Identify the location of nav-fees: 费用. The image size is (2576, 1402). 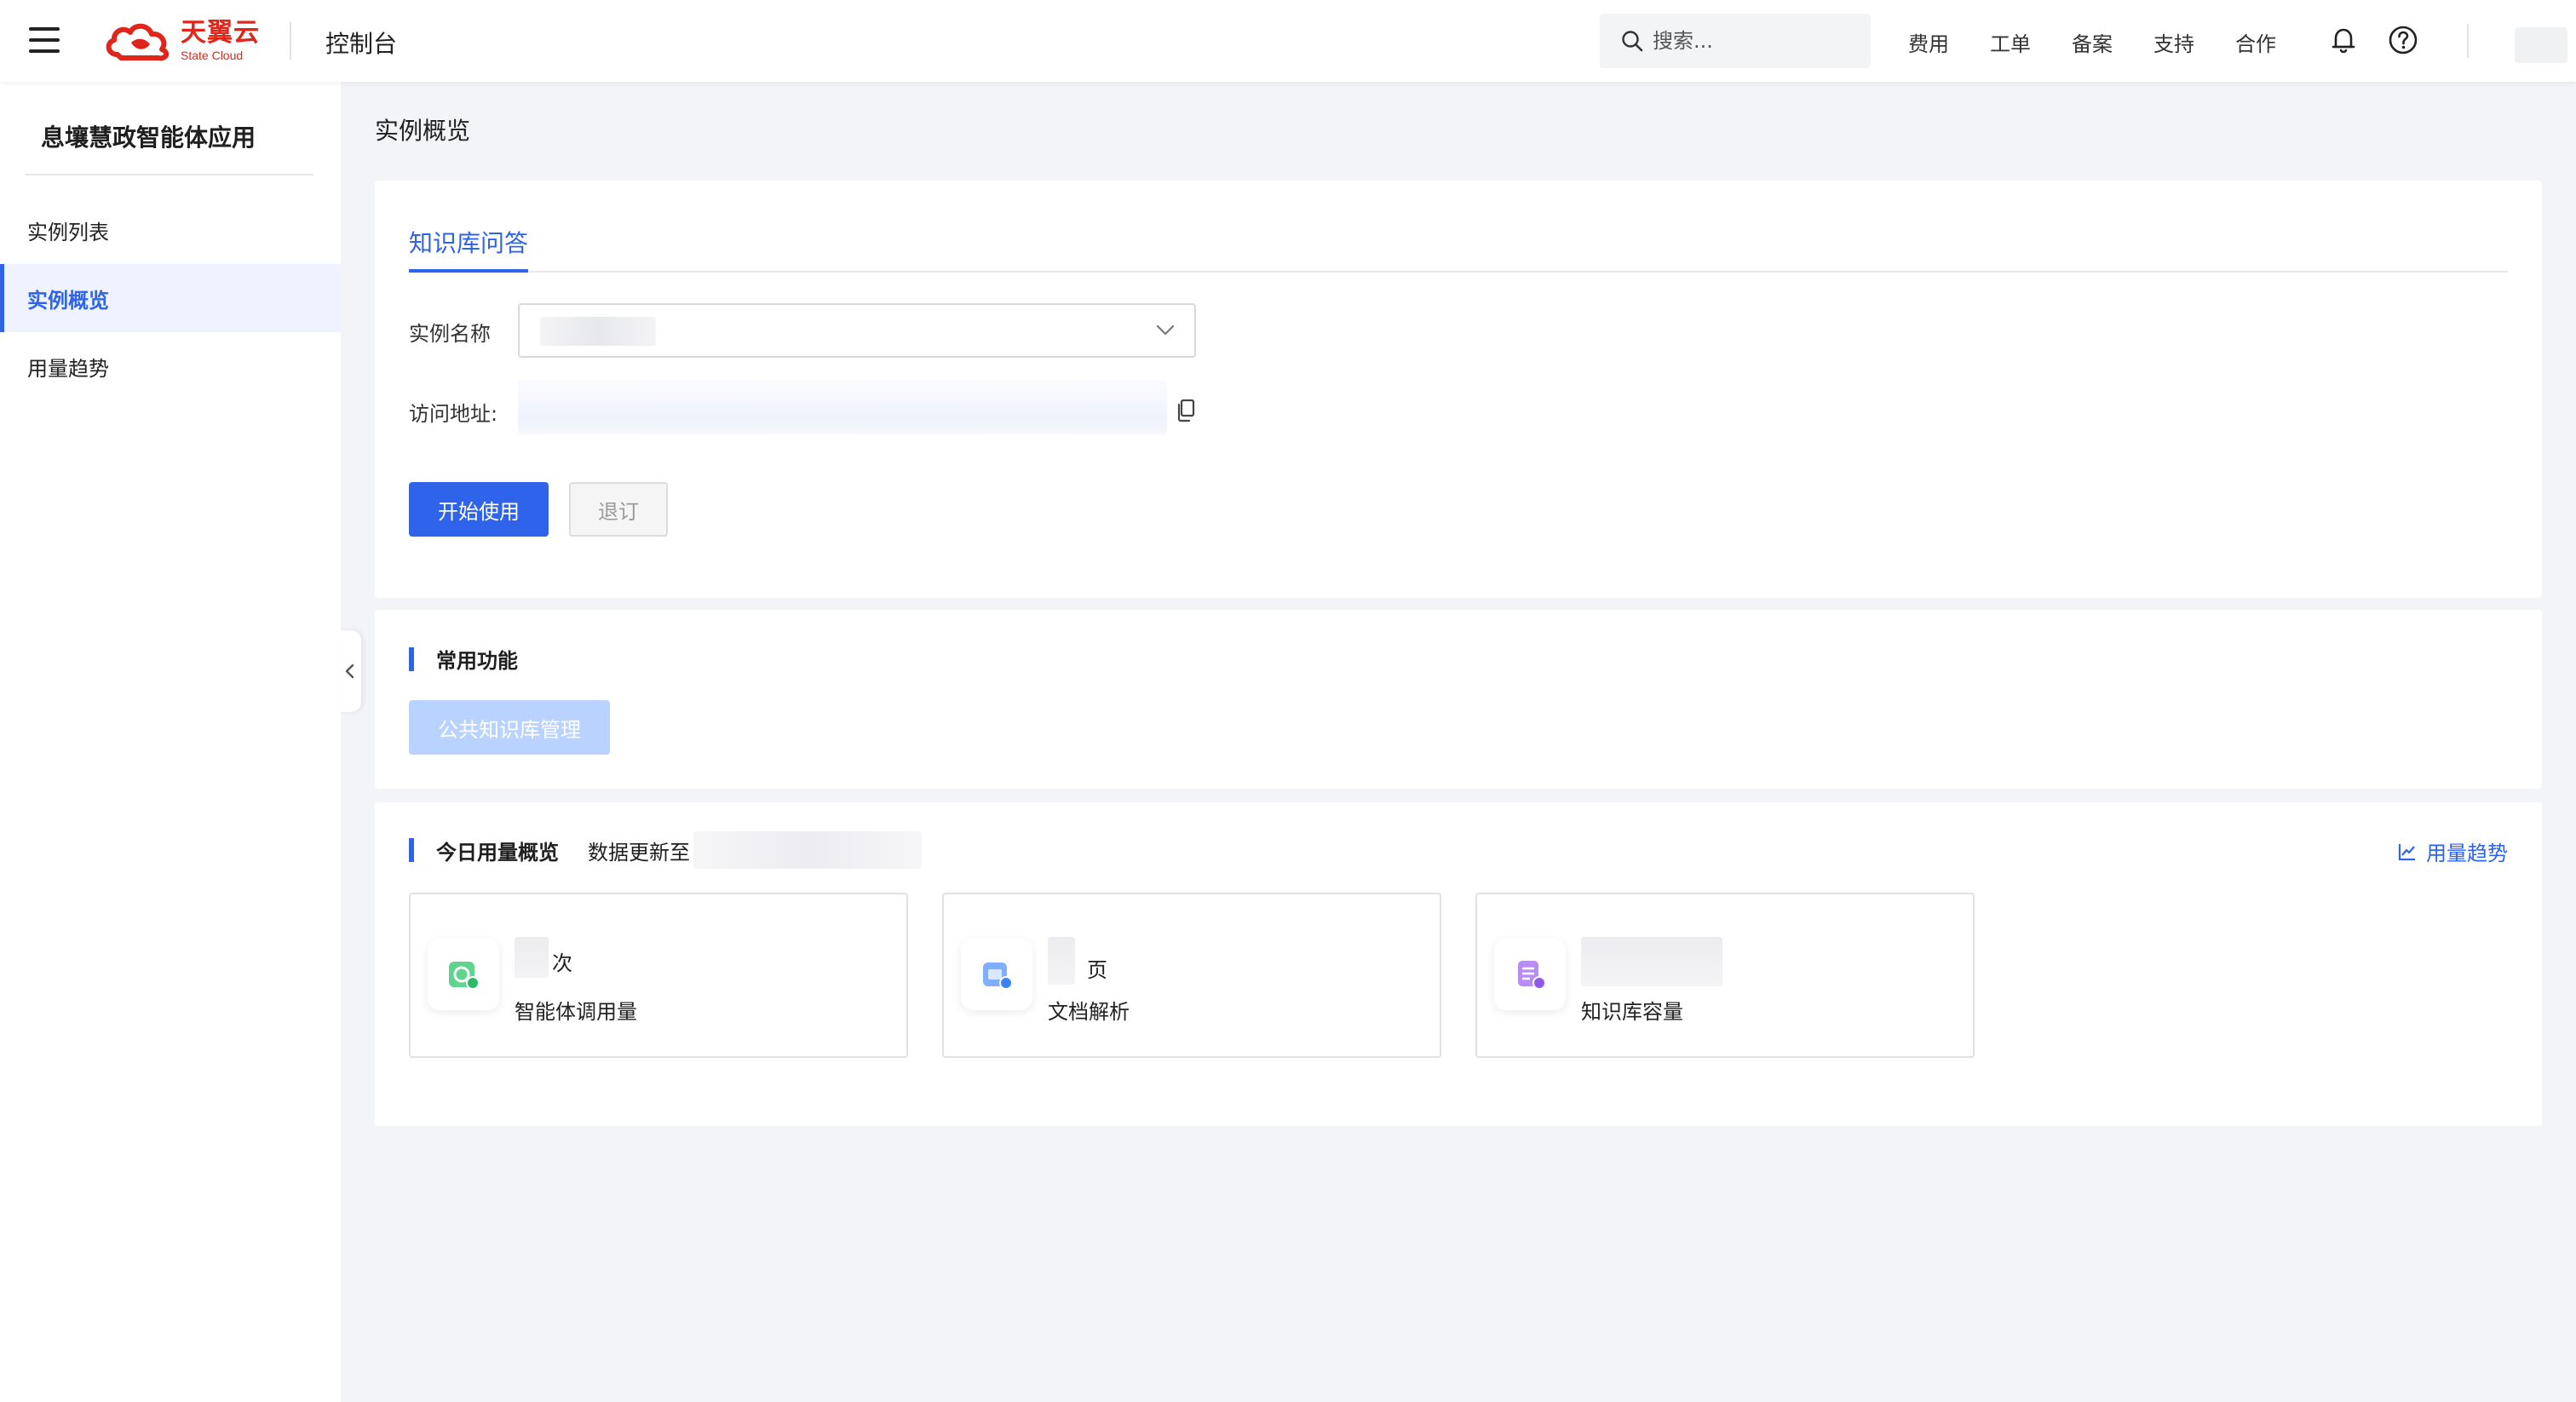
(1929, 42).